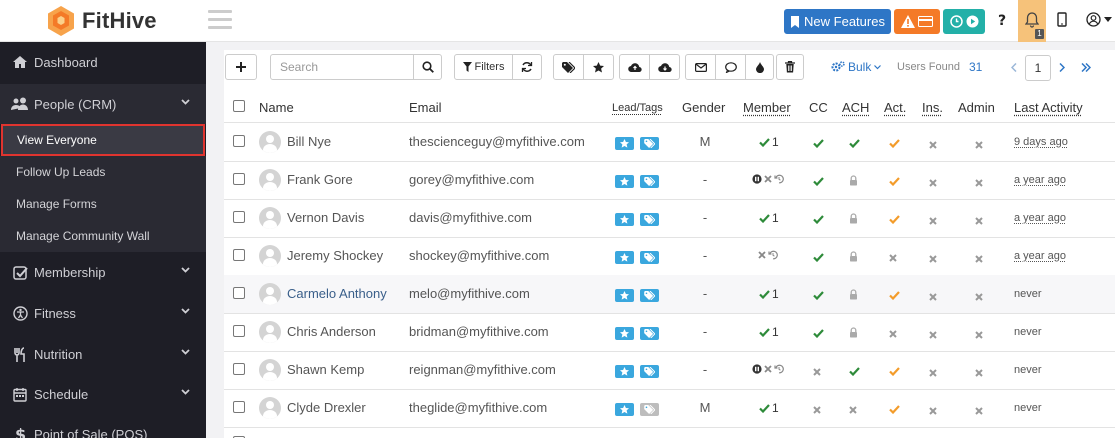  I want to click on email-button, so click(700, 67).